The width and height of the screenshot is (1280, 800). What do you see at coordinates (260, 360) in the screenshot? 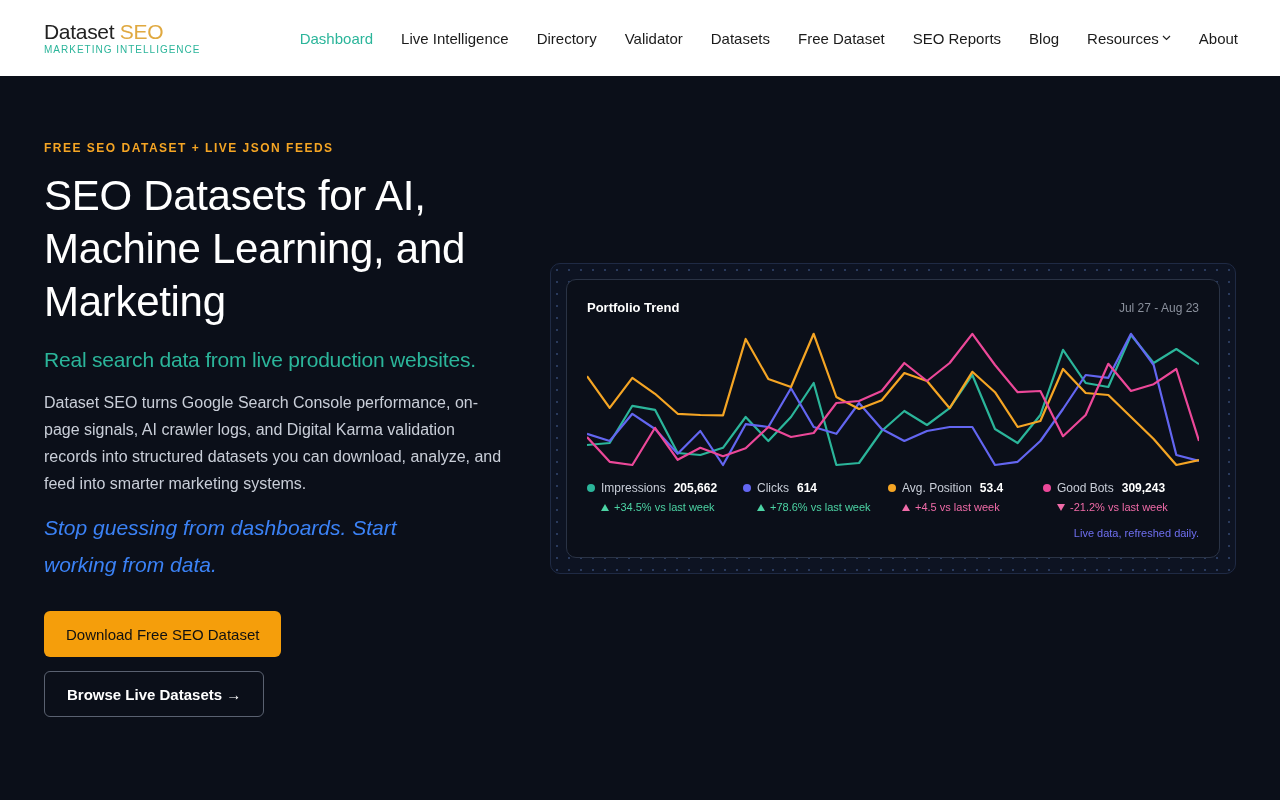
I see `hero-subtitle: Real search data from live production websites.` at bounding box center [260, 360].